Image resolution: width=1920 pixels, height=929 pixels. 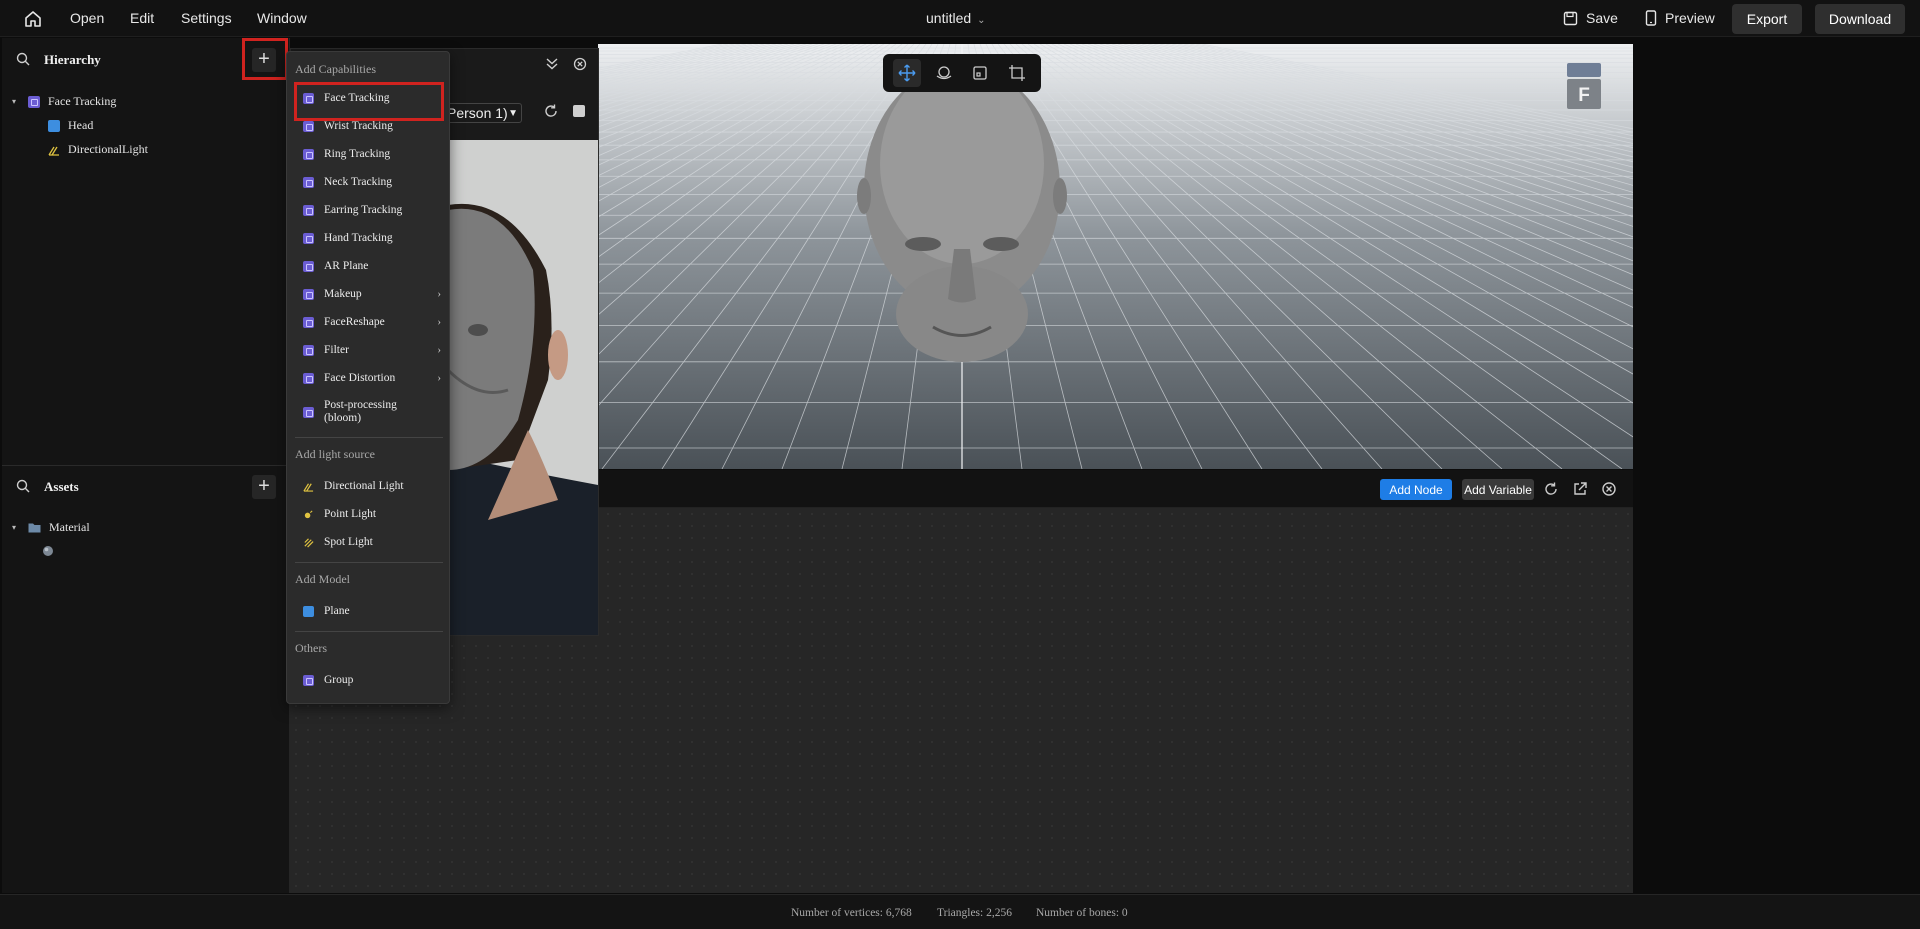 I want to click on menu-settings: Settings, so click(x=206, y=18).